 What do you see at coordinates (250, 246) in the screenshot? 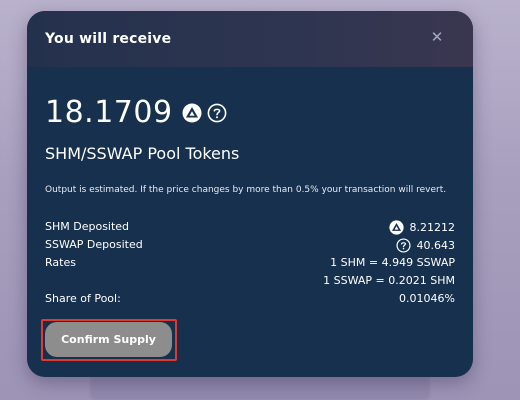
I see `sswap-deposited-row: SSWAP Deposited 40.643` at bounding box center [250, 246].